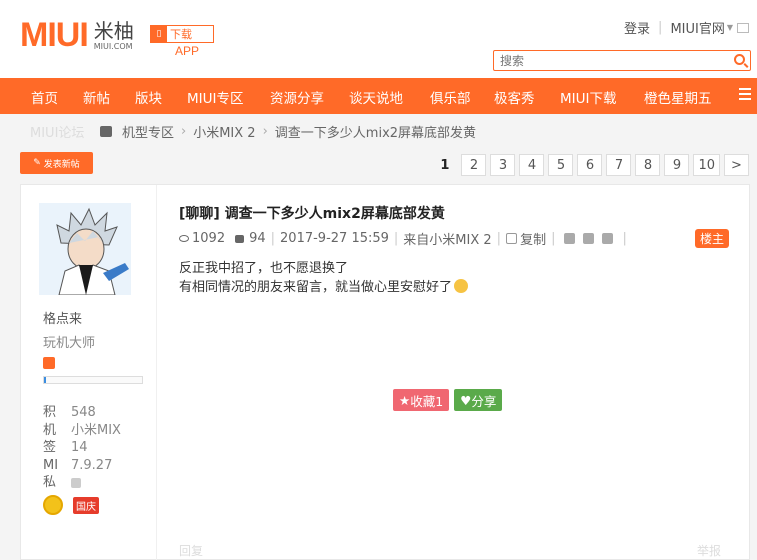  I want to click on level-icon, so click(49, 363).